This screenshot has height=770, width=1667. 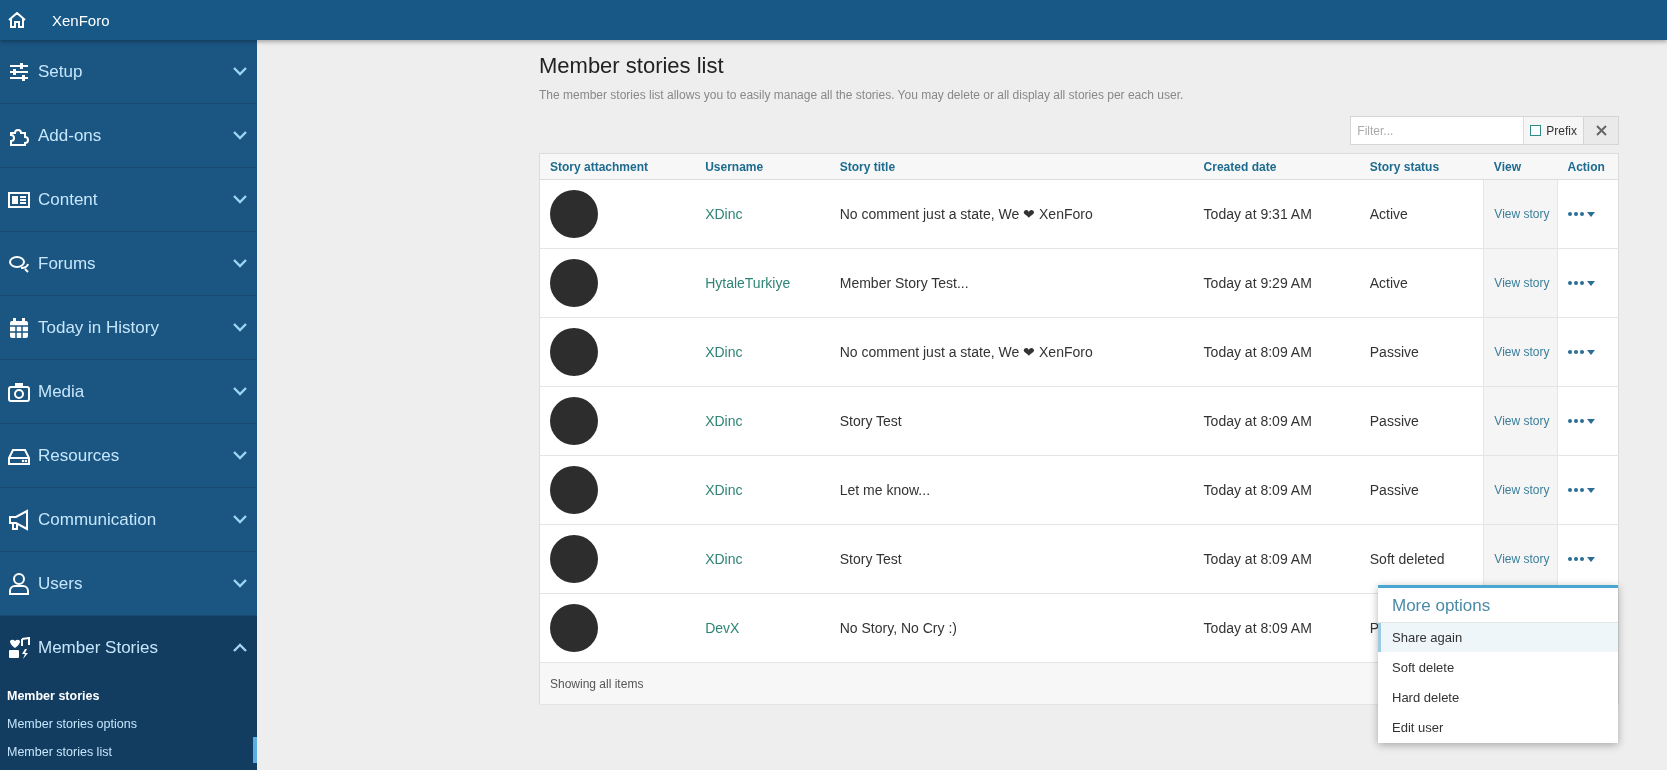 I want to click on site-title: XenForo, so click(x=81, y=20).